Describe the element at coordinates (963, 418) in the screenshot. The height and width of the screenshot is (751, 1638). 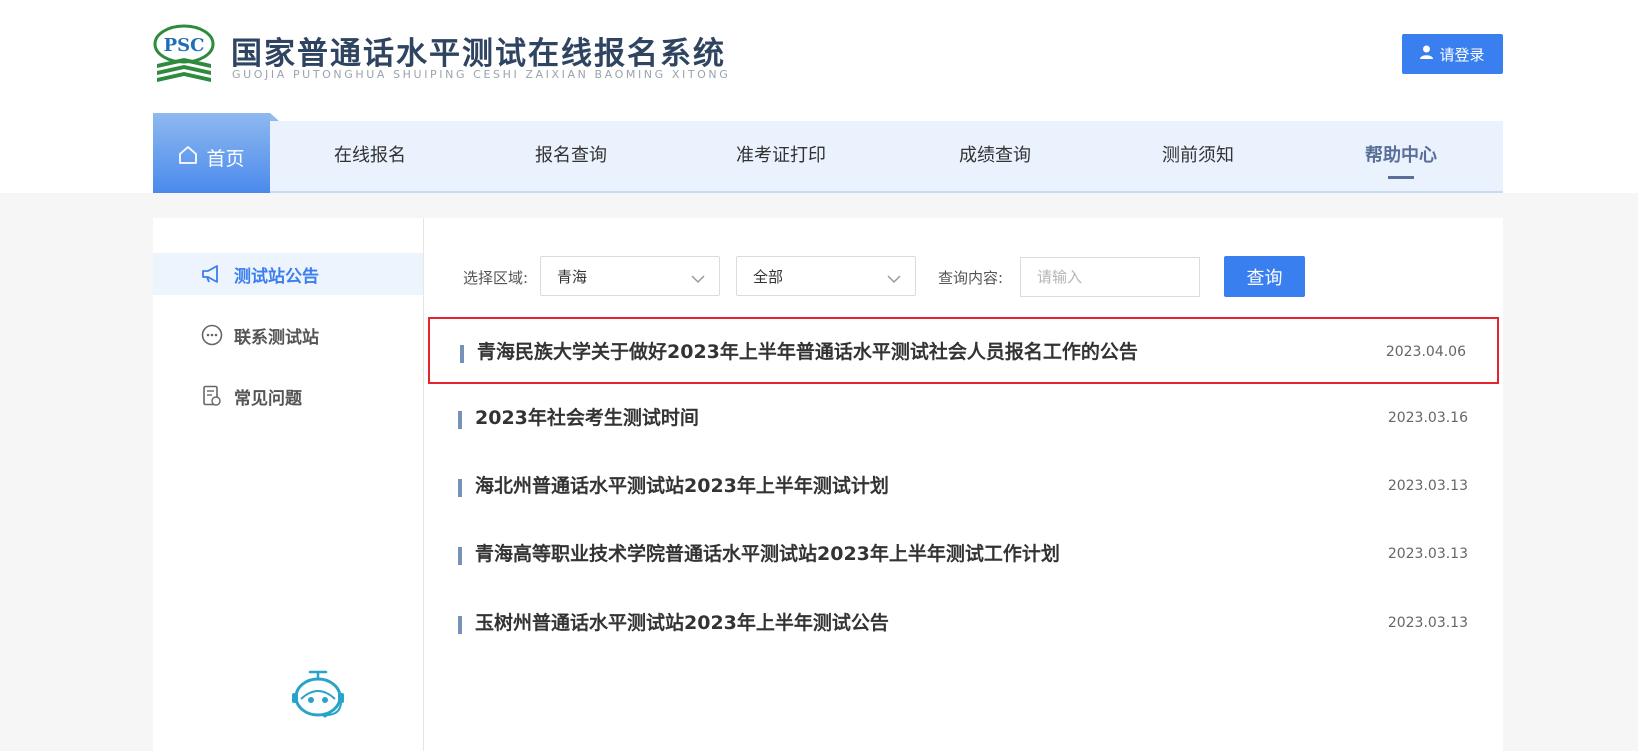
I see `list-item: 2023年社会考生测试时间 2023.03.16` at that location.